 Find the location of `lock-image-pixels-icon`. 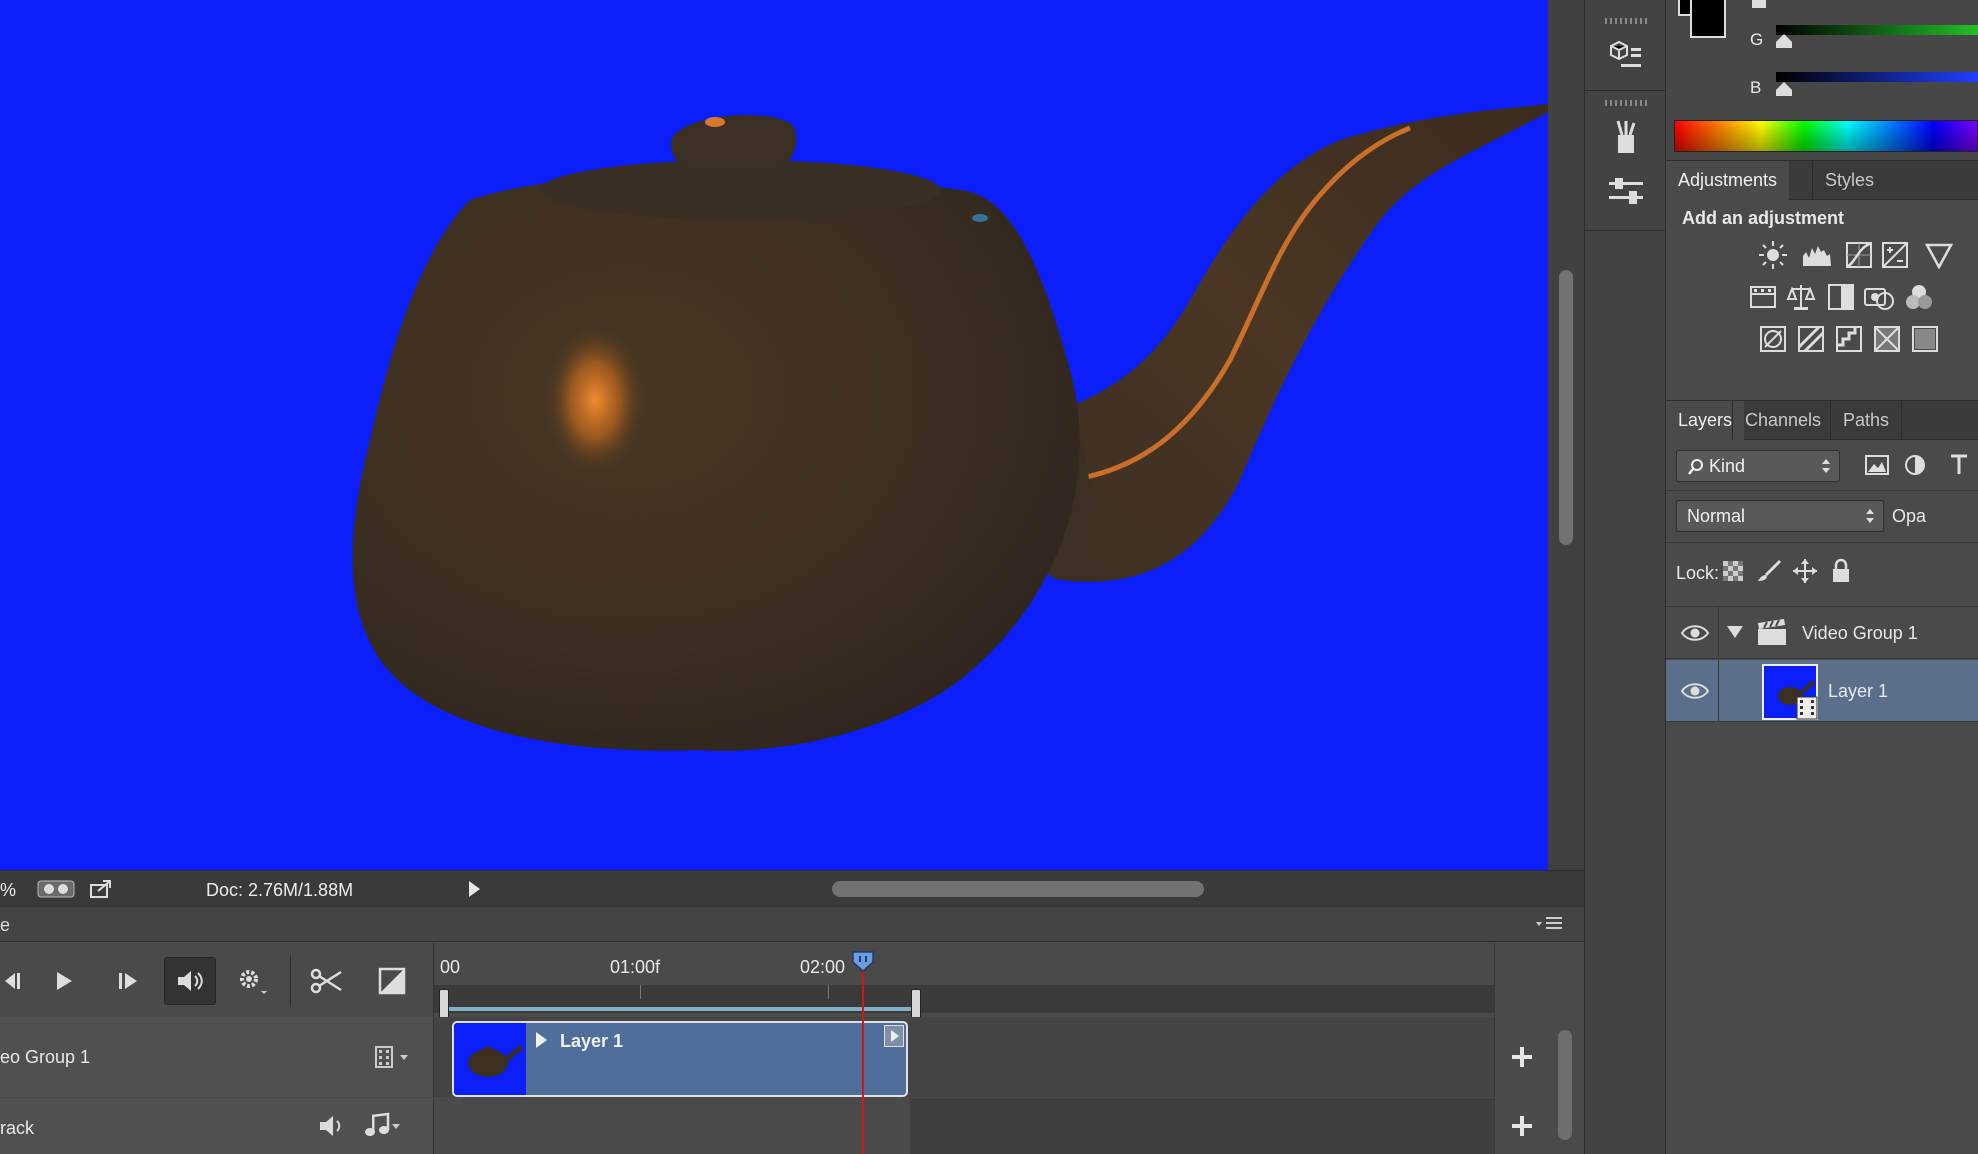

lock-image-pixels-icon is located at coordinates (1769, 571).